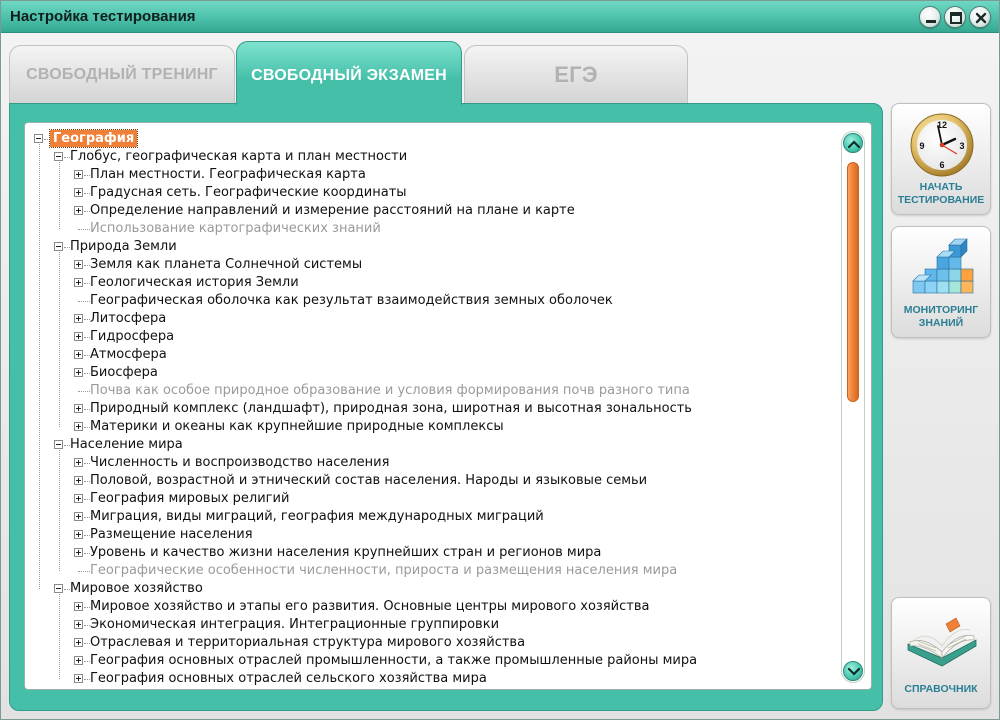  I want to click on tree-topic-item: Земля как планета Солнечной системы, so click(427, 265).